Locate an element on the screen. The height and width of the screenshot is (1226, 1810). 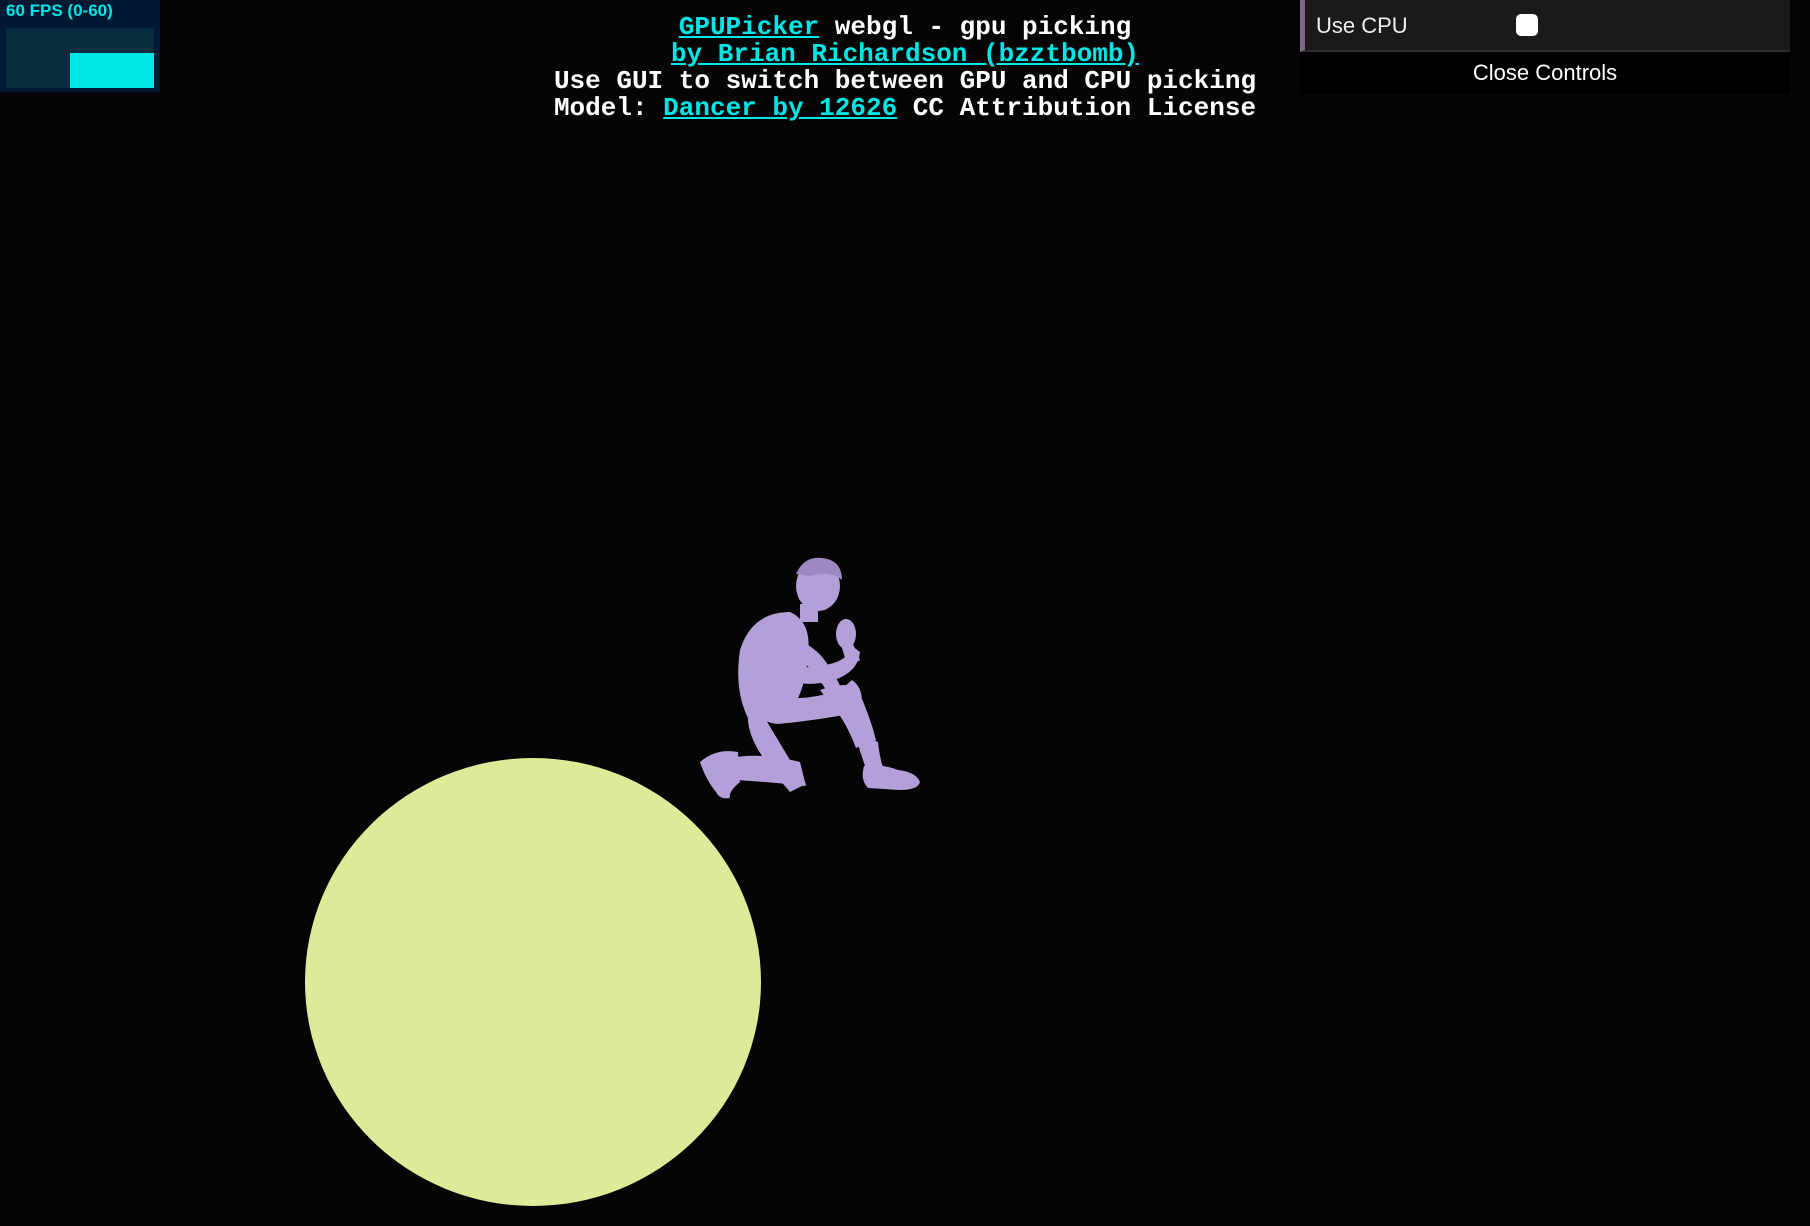
gpupicker-link: GPUPicker is located at coordinates (749, 27).